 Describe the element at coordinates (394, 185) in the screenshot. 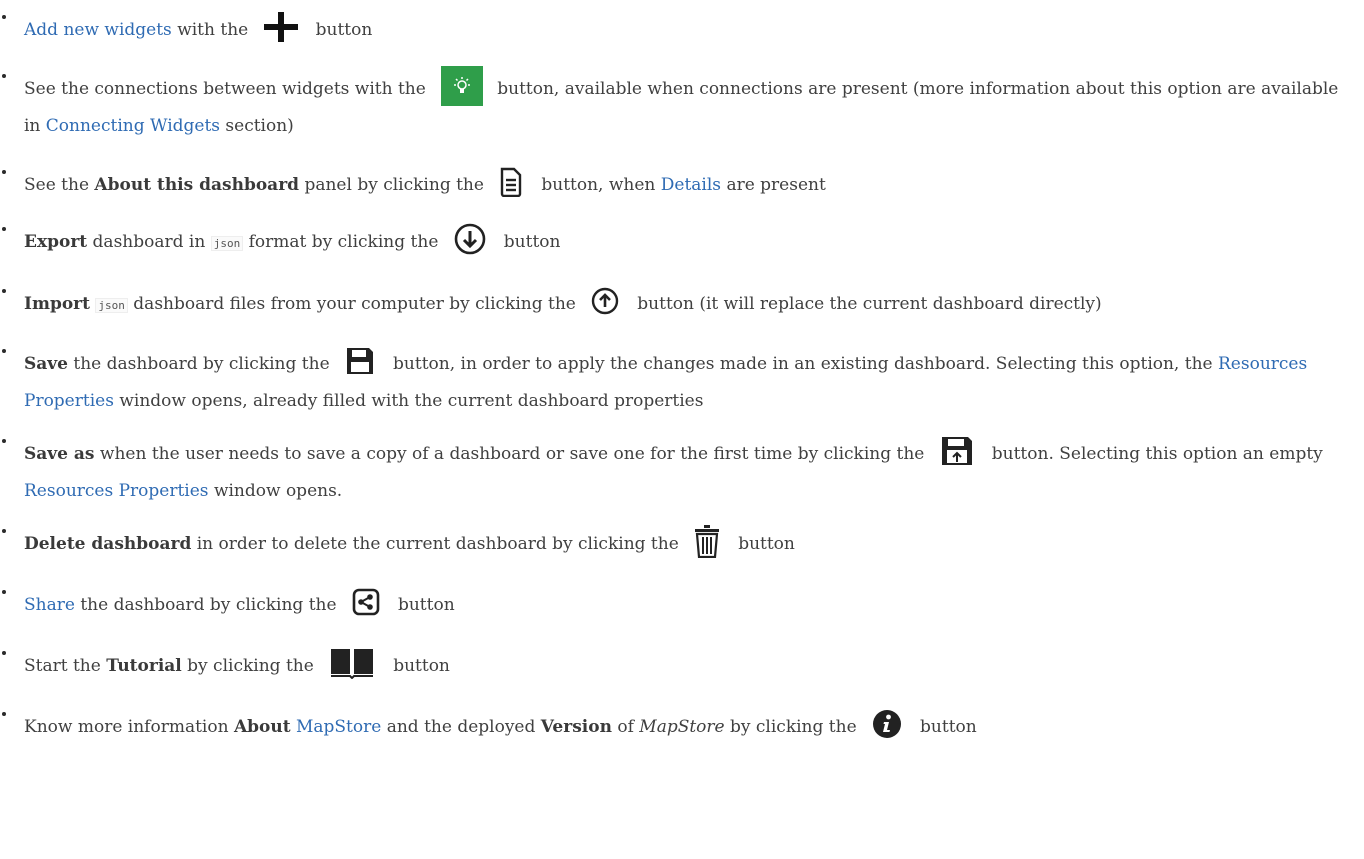

I see `item-text: panel by clicking the` at that location.